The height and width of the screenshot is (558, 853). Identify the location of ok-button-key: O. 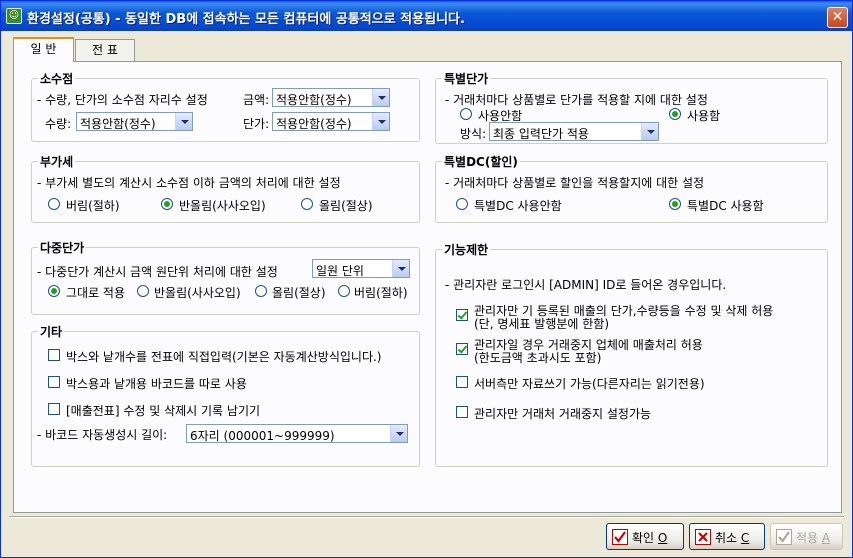
(662, 538).